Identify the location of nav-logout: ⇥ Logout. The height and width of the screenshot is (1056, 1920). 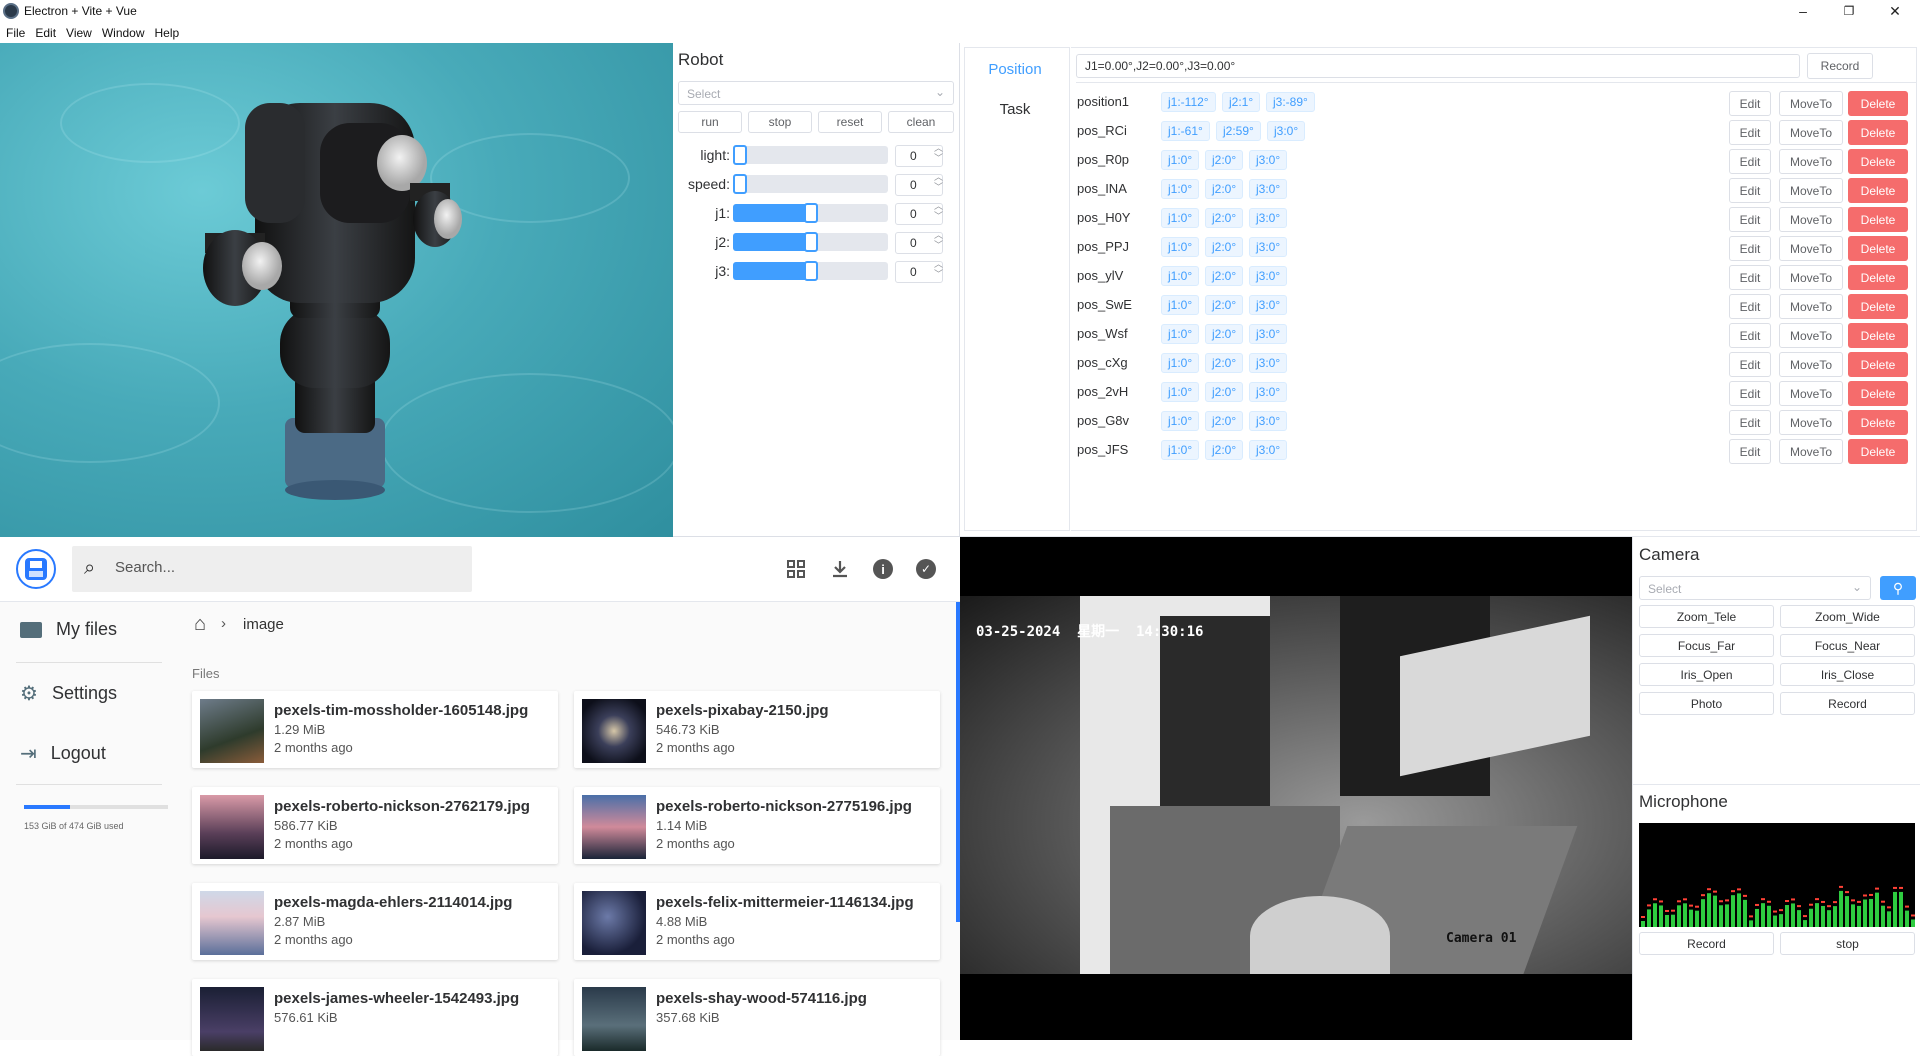
(63, 753).